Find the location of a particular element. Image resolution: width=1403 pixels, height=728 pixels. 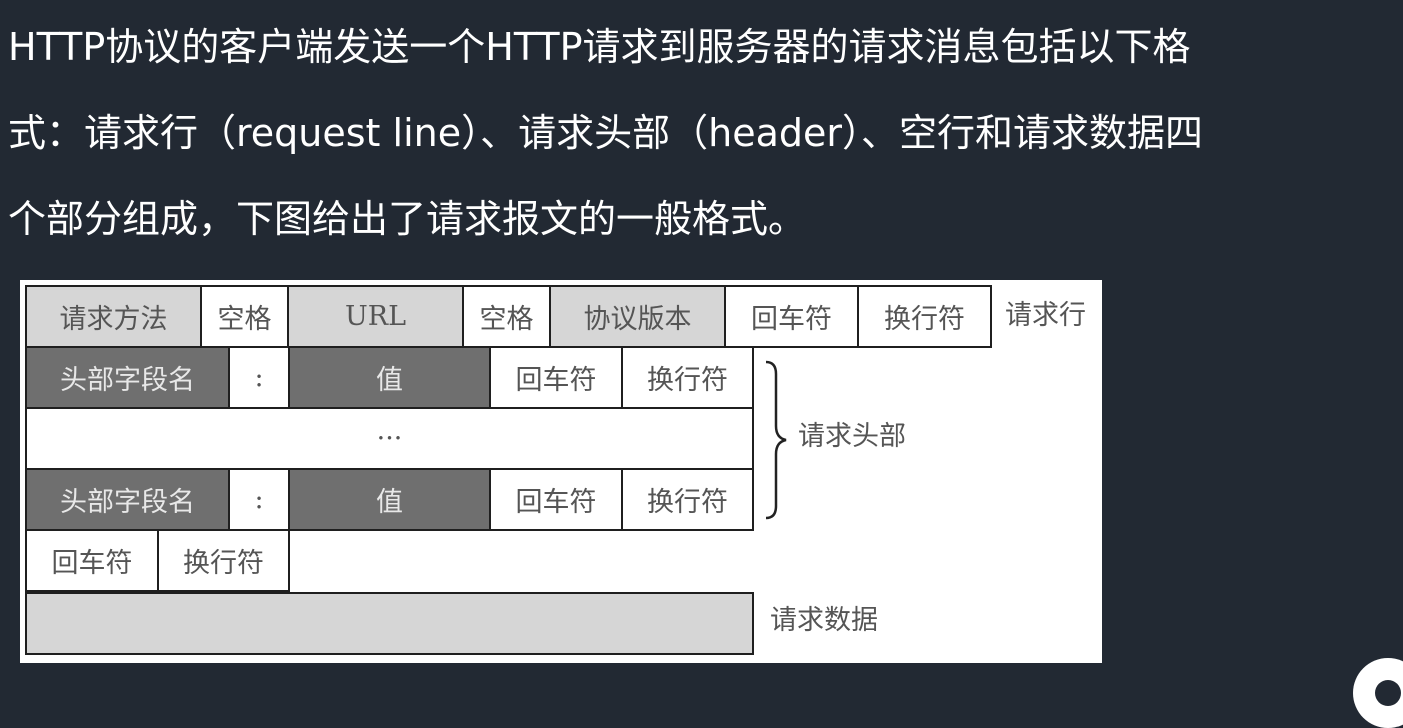

space-cell-2: 空格 is located at coordinates (506, 316).